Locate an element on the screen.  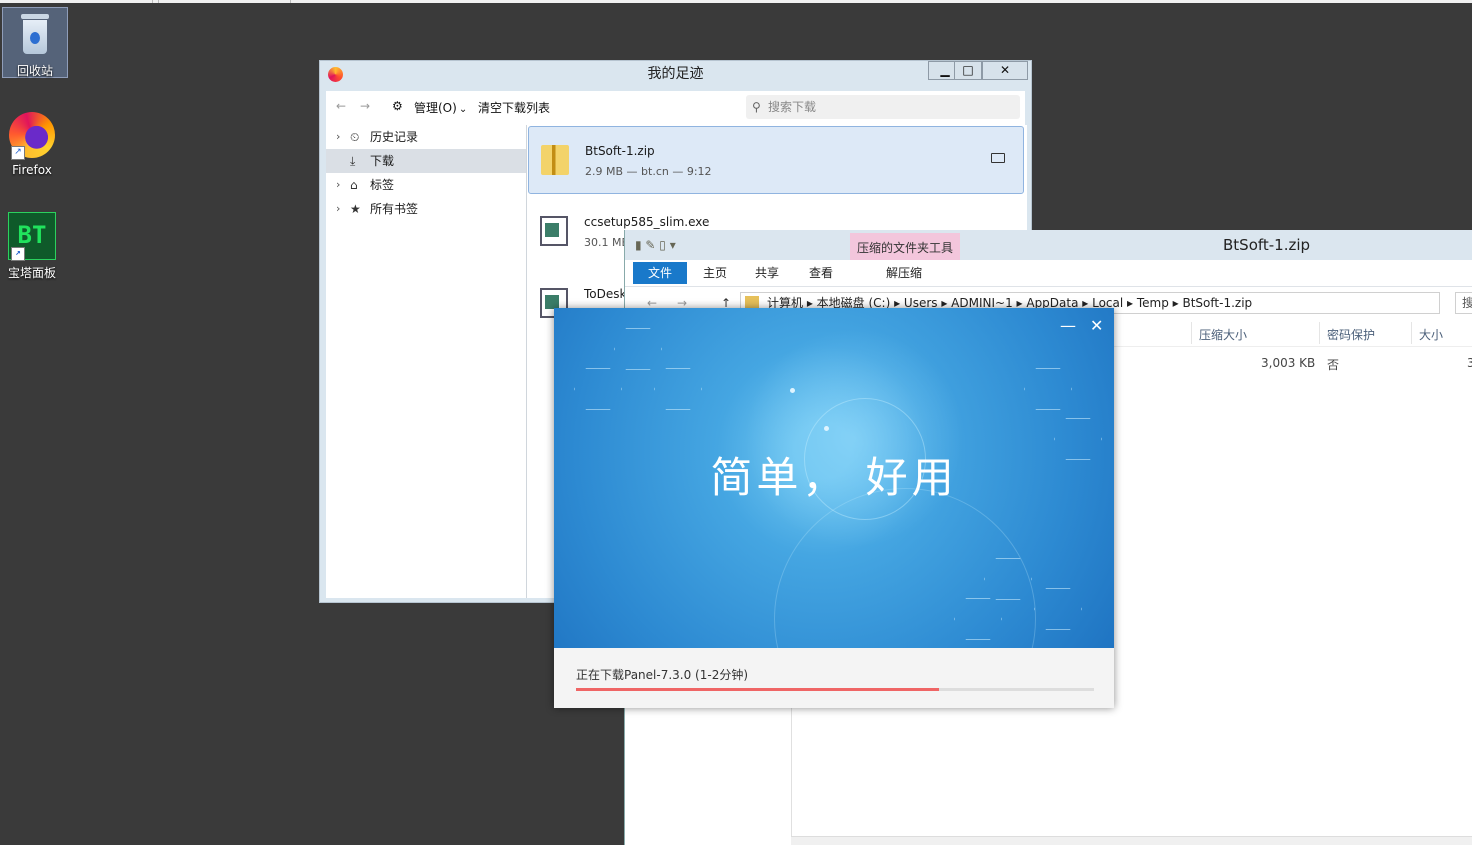
column-size: 大小 is located at coordinates (1431, 334).